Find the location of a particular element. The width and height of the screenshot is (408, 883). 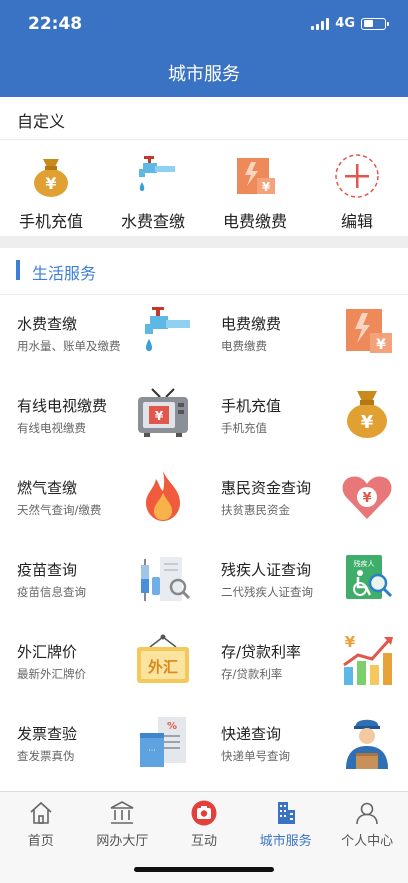

tab-hall: 网办大厅 is located at coordinates (123, 822).